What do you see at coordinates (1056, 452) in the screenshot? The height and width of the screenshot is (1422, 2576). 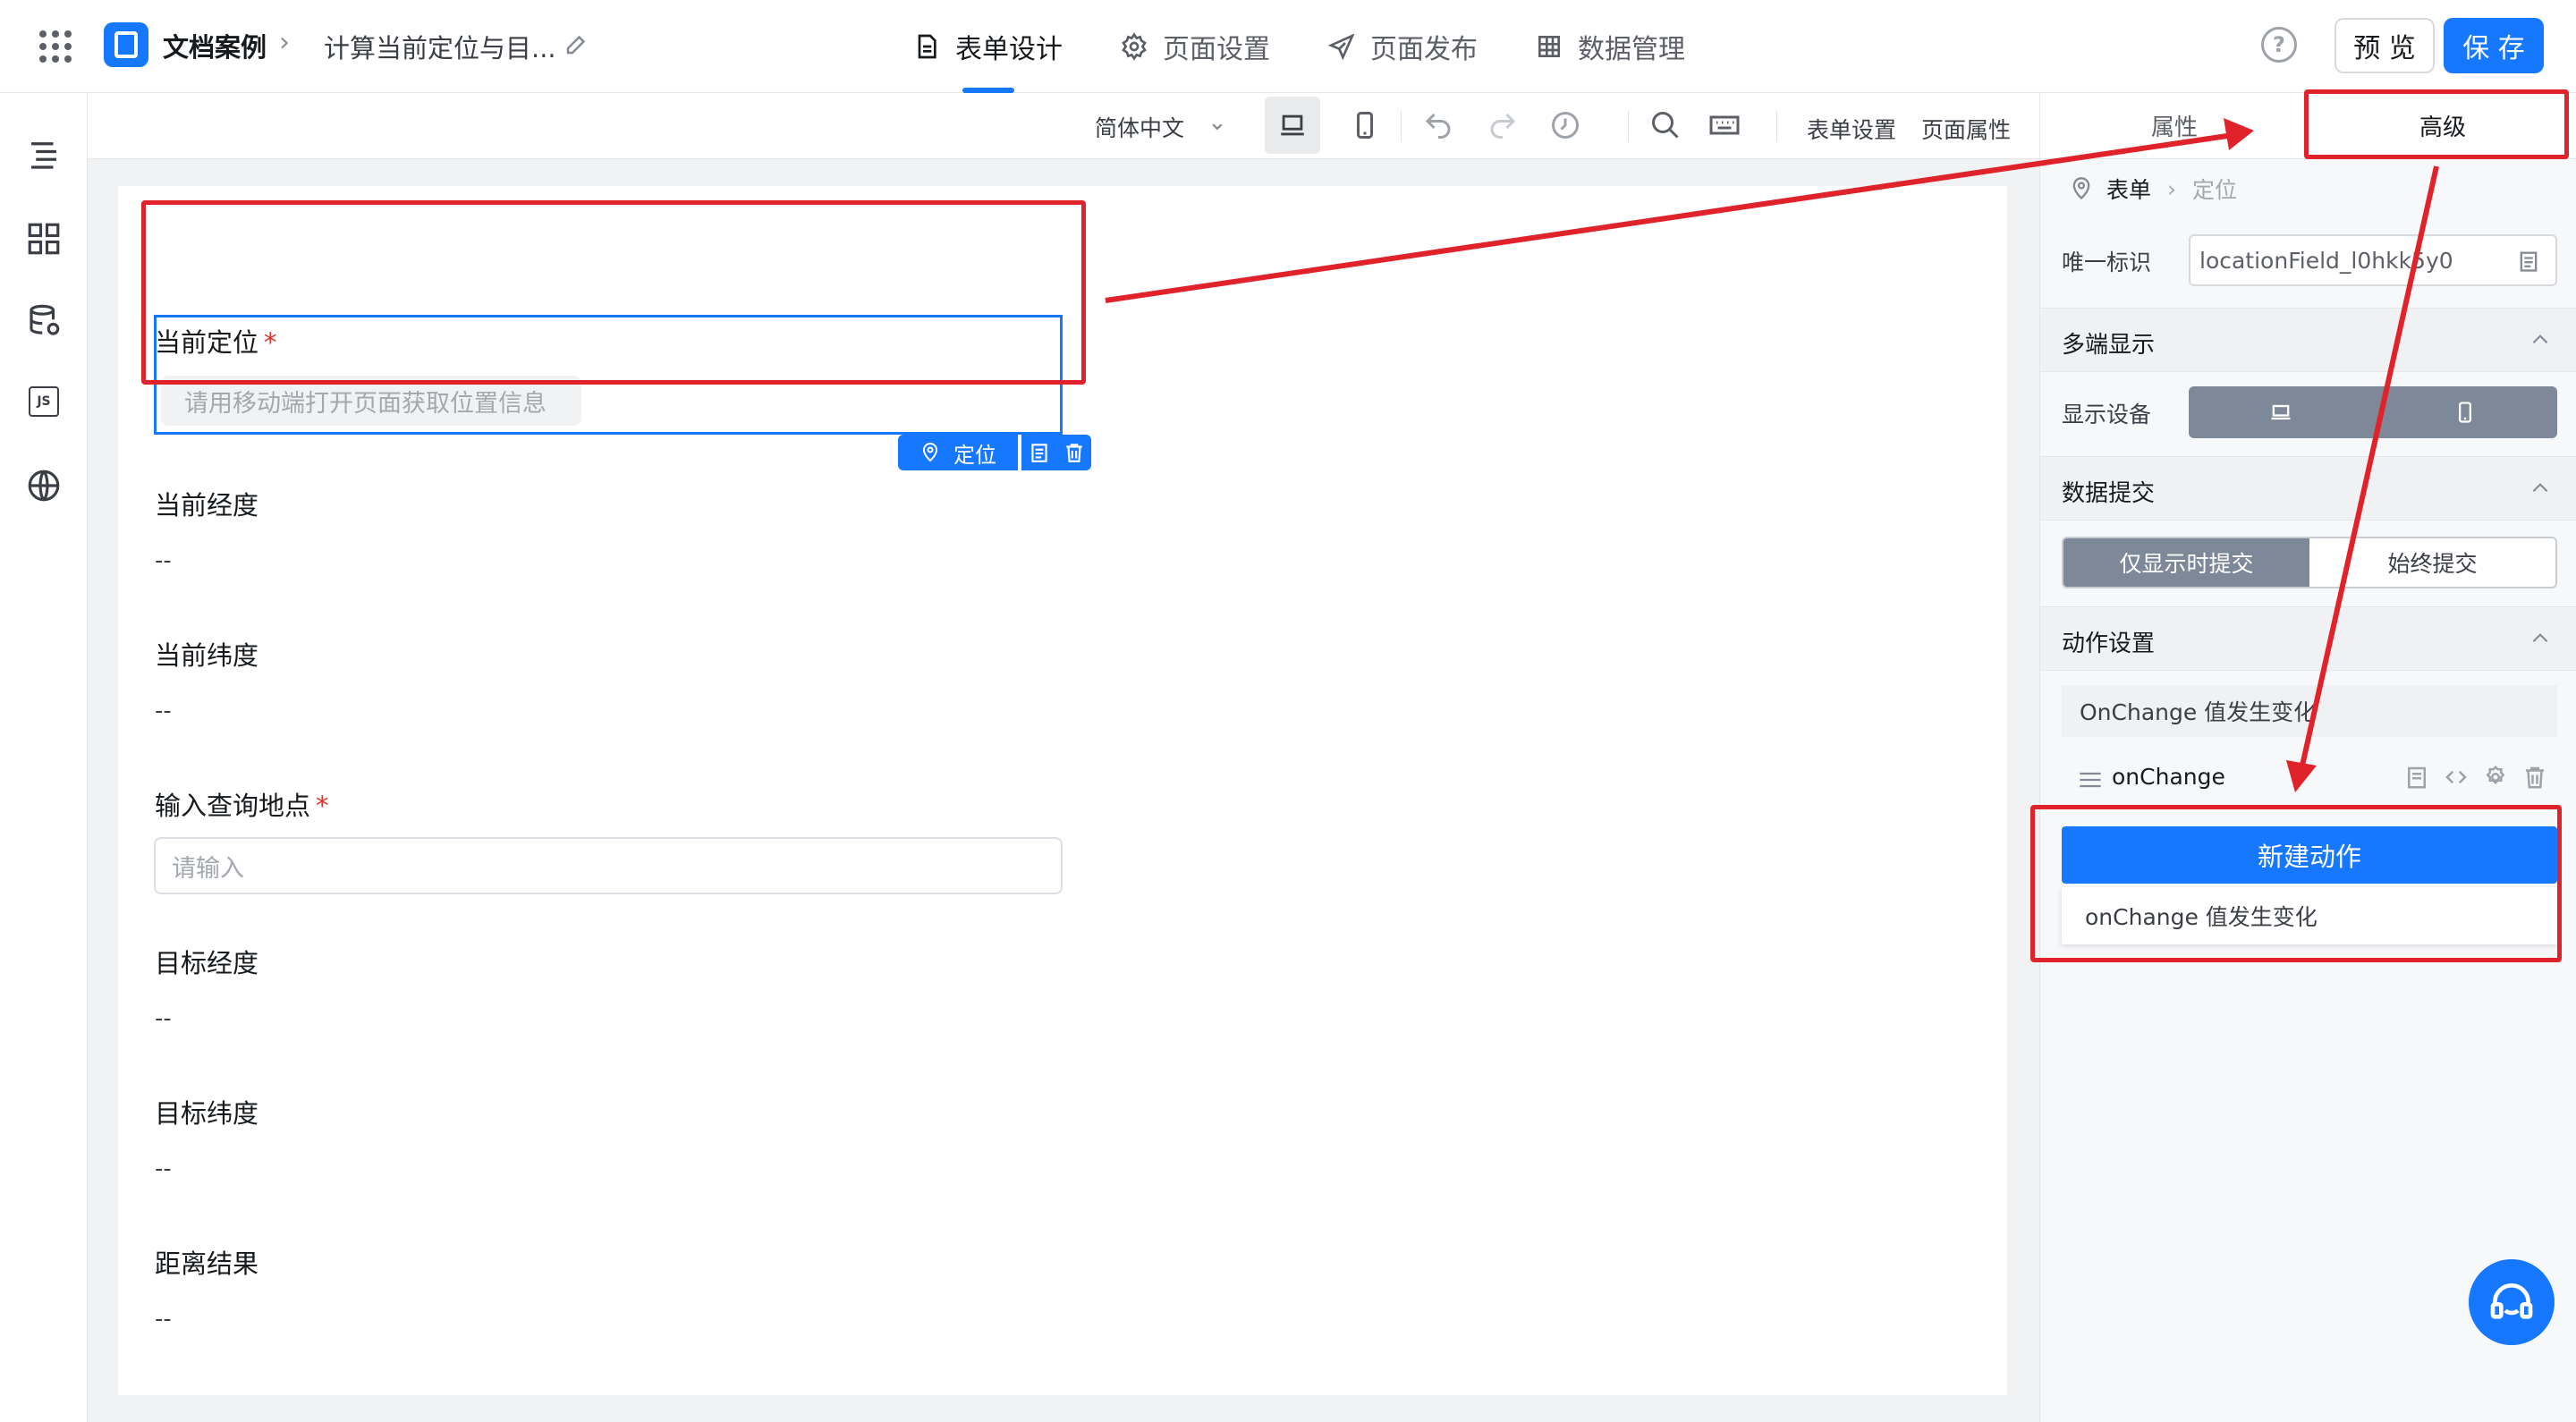 I see `component-actions` at bounding box center [1056, 452].